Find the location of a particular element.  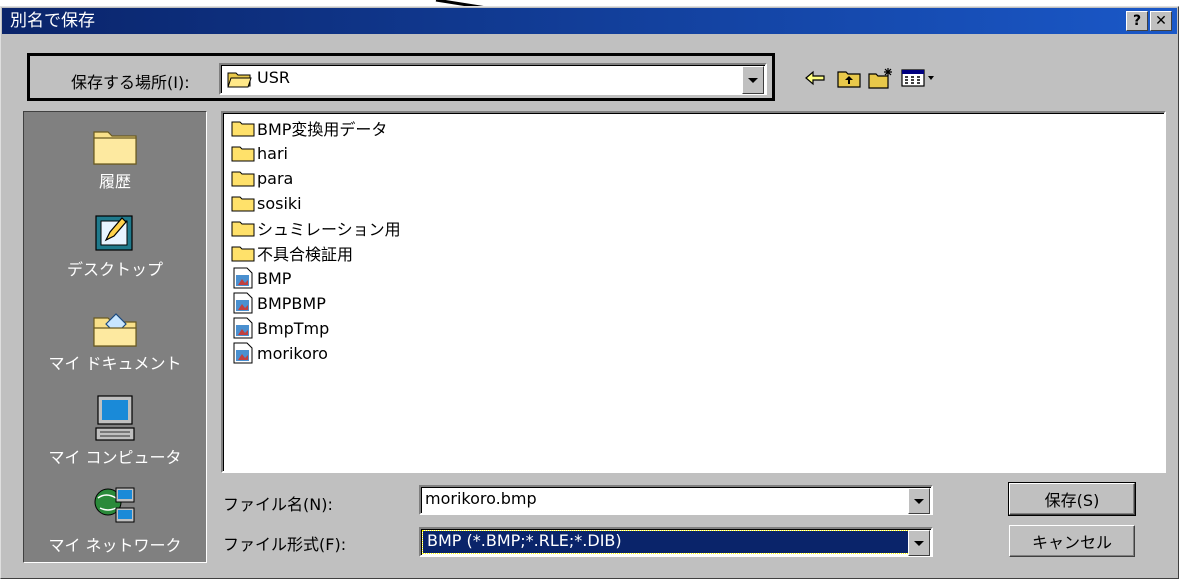

place-desktop: デスクトップ is located at coordinates (115, 245).